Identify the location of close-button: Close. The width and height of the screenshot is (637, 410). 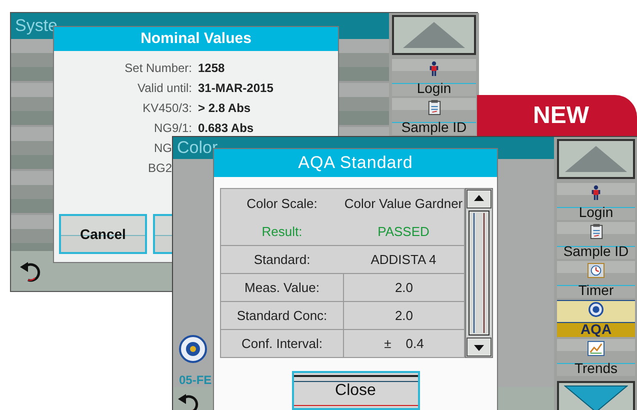
(356, 390).